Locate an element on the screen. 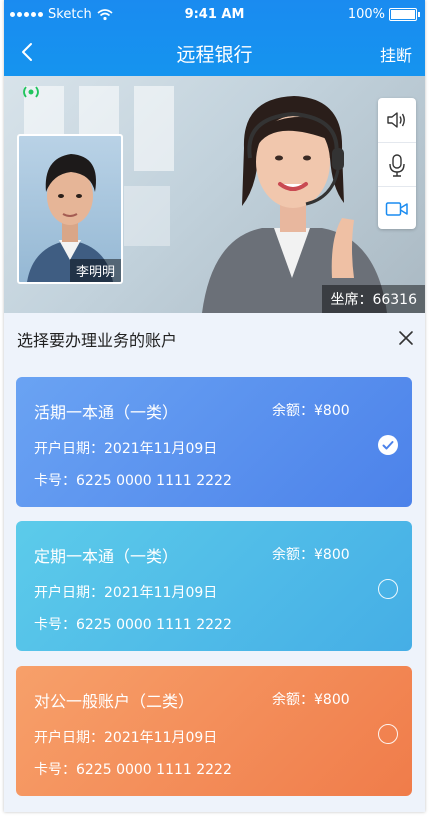  agent-video is located at coordinates (294, 204).